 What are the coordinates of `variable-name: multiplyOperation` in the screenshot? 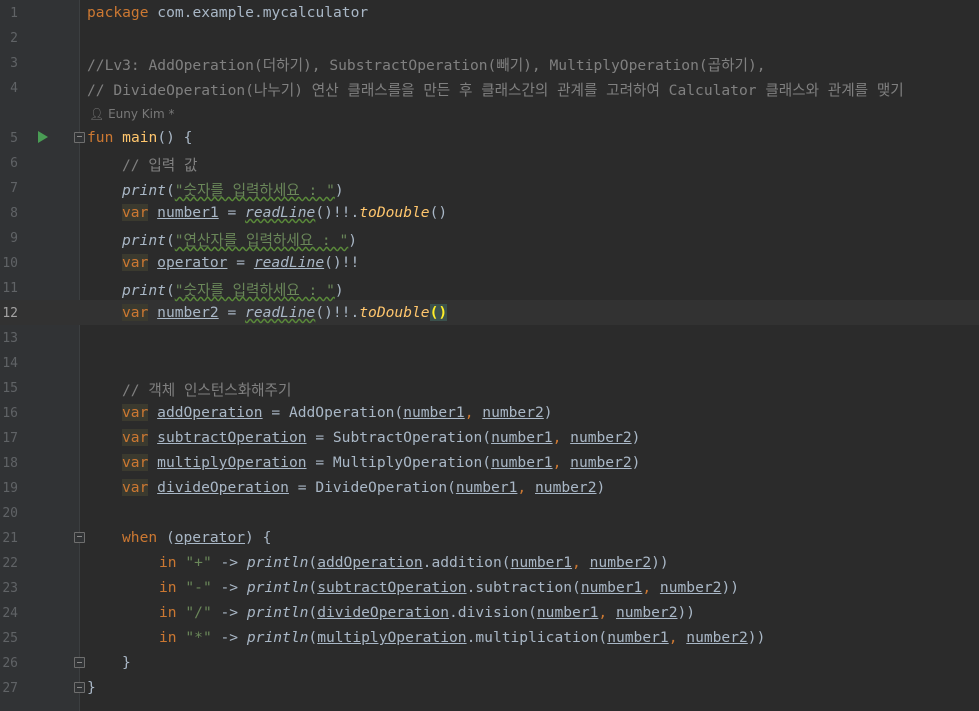 It's located at (232, 462).